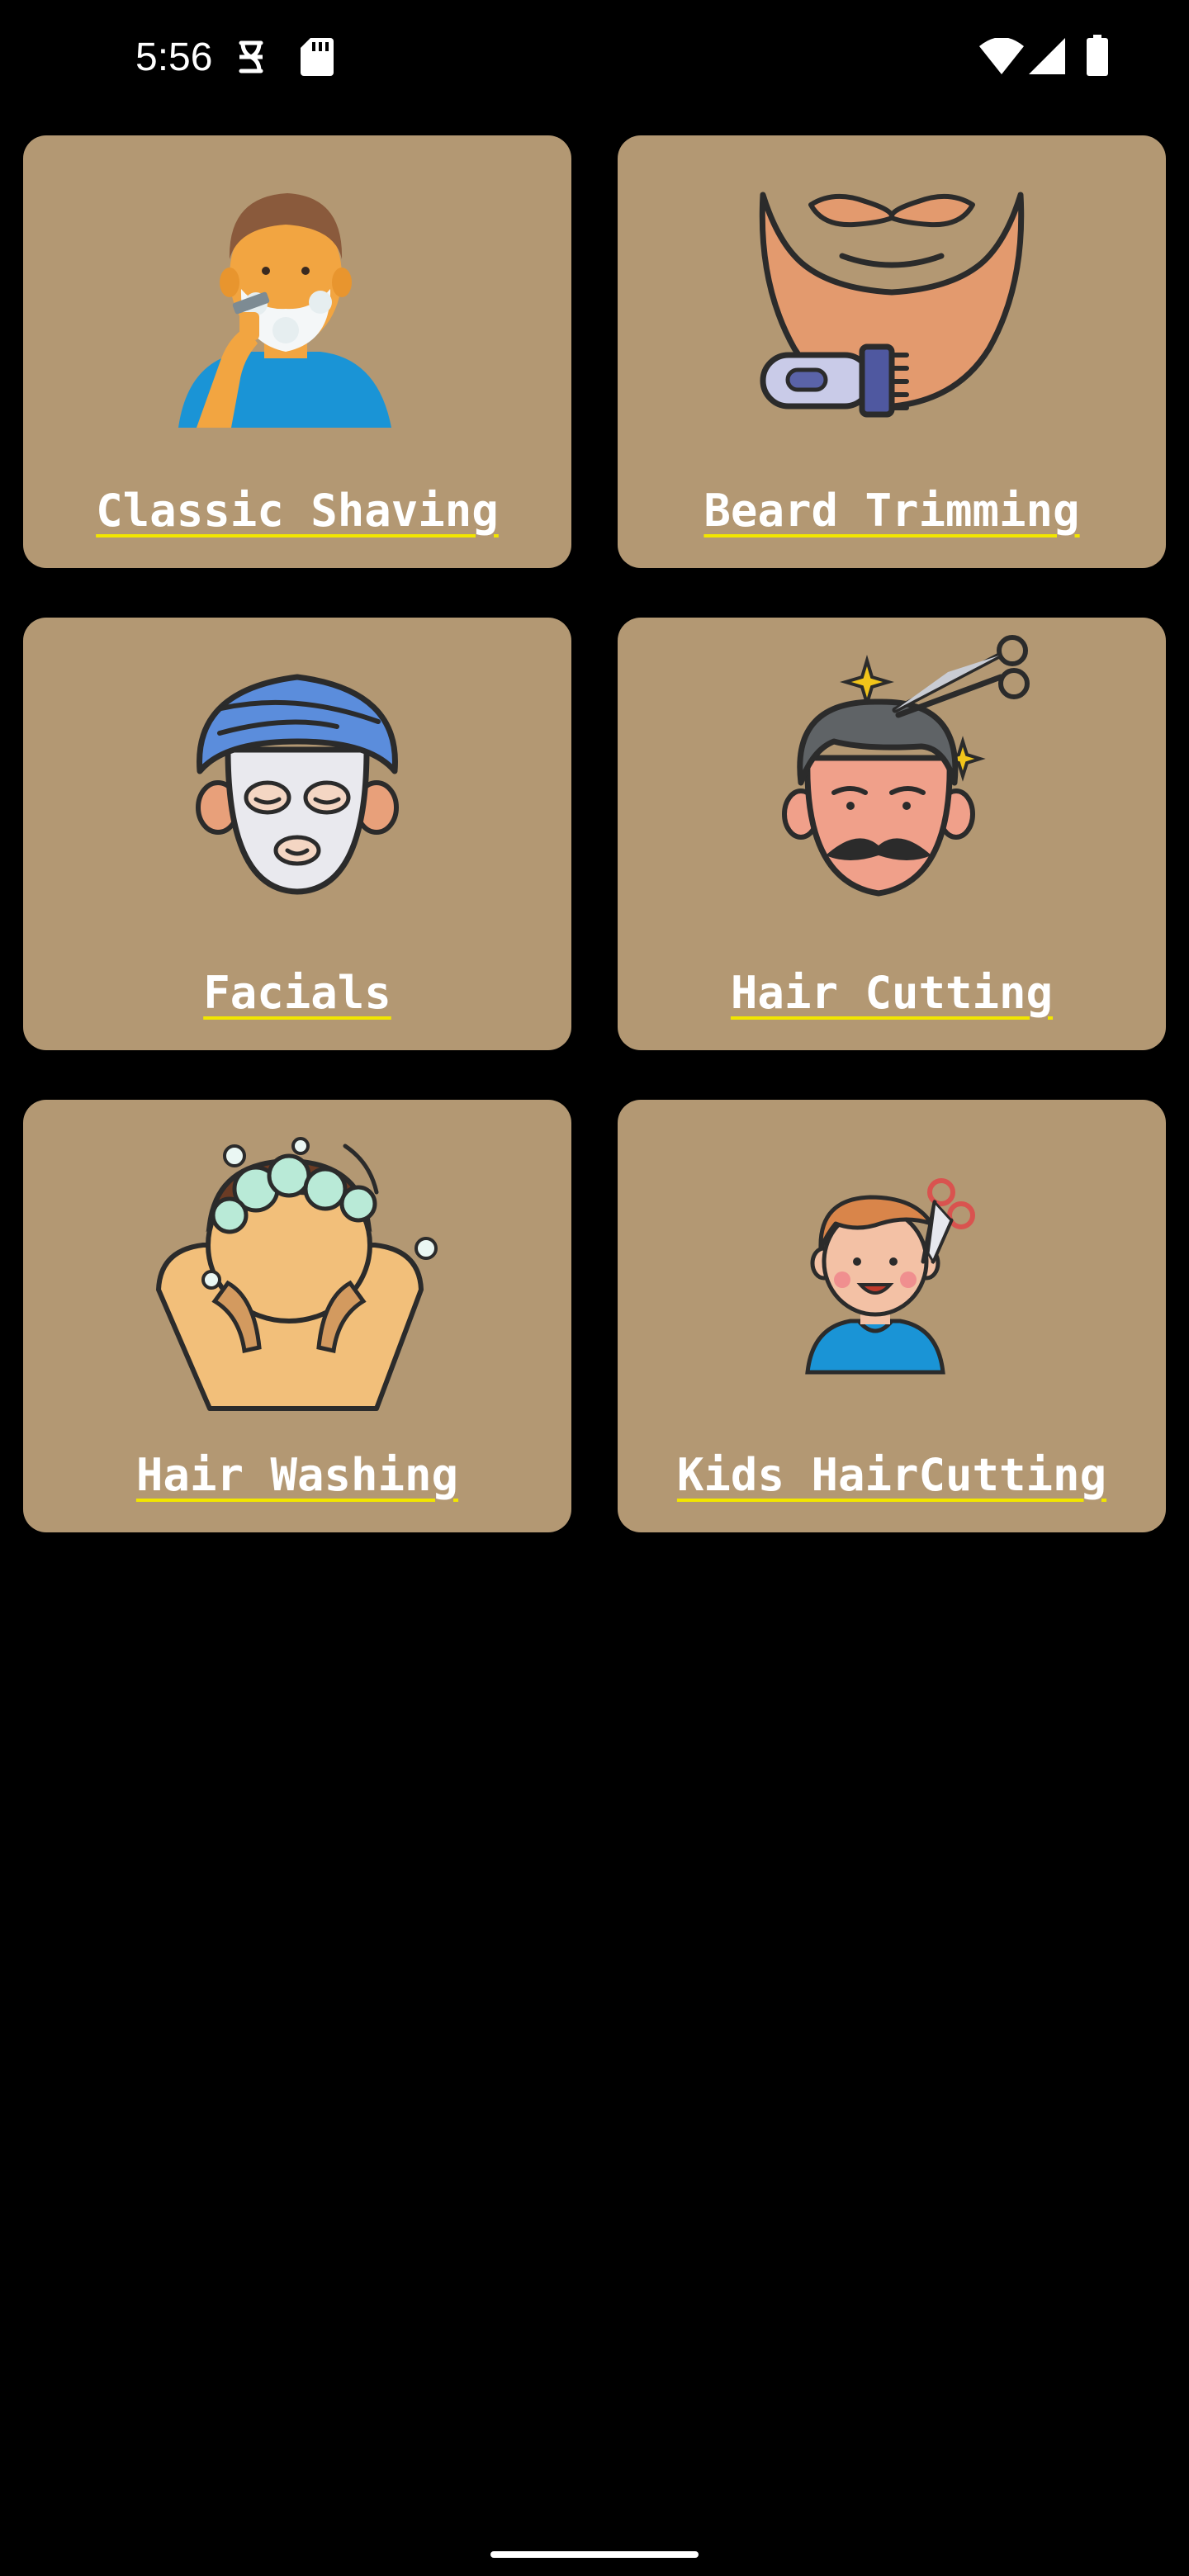 Image resolution: width=1189 pixels, height=2576 pixels. Describe the element at coordinates (297, 993) in the screenshot. I see `service-label: Facials` at that location.